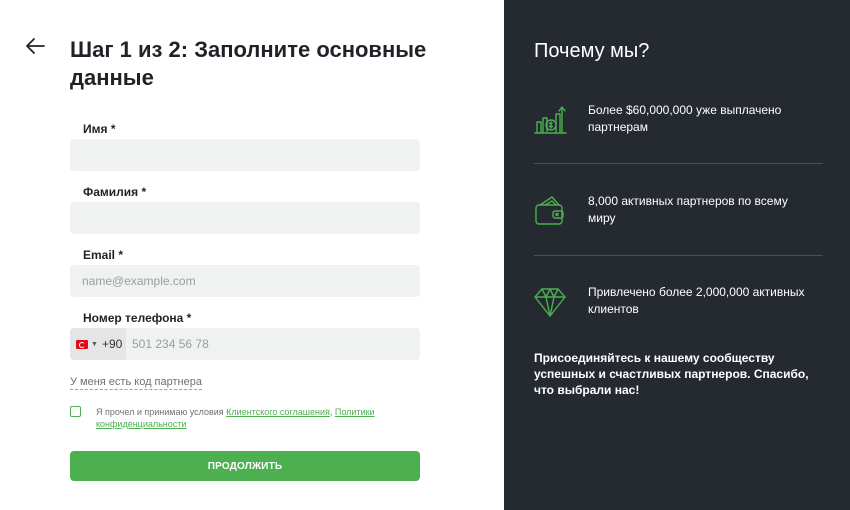  Describe the element at coordinates (550, 211) in the screenshot. I see `wallet-icon` at that location.